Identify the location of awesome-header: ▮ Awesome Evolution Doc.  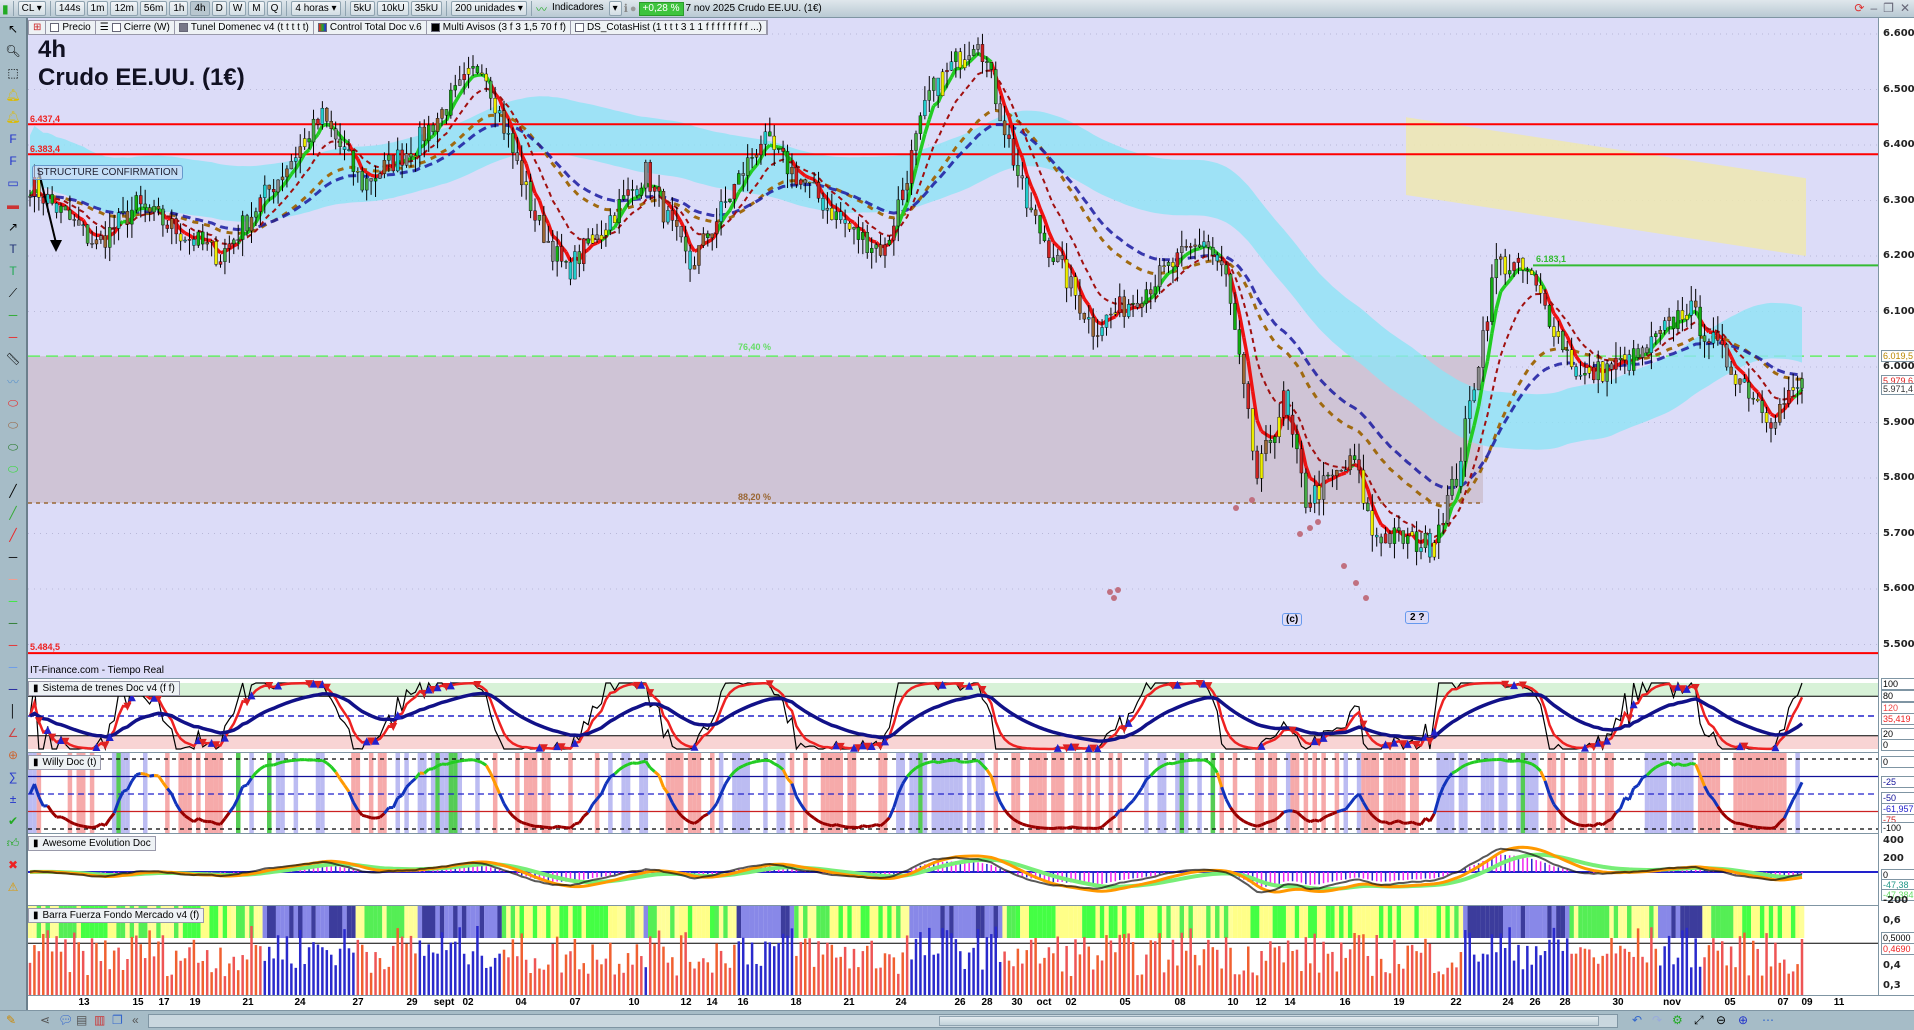
(92, 843).